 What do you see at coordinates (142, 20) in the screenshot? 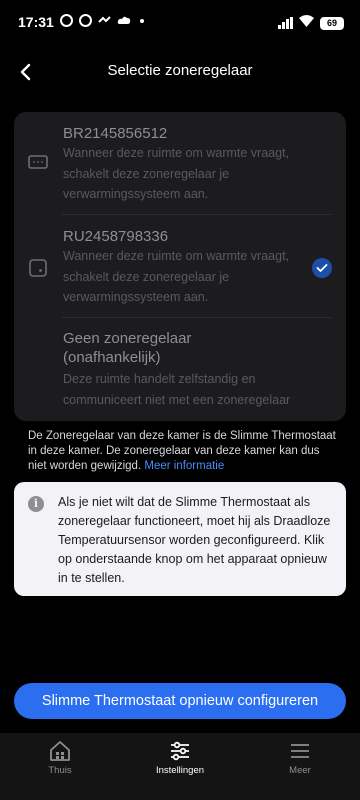
I see `more-notifications-dot` at bounding box center [142, 20].